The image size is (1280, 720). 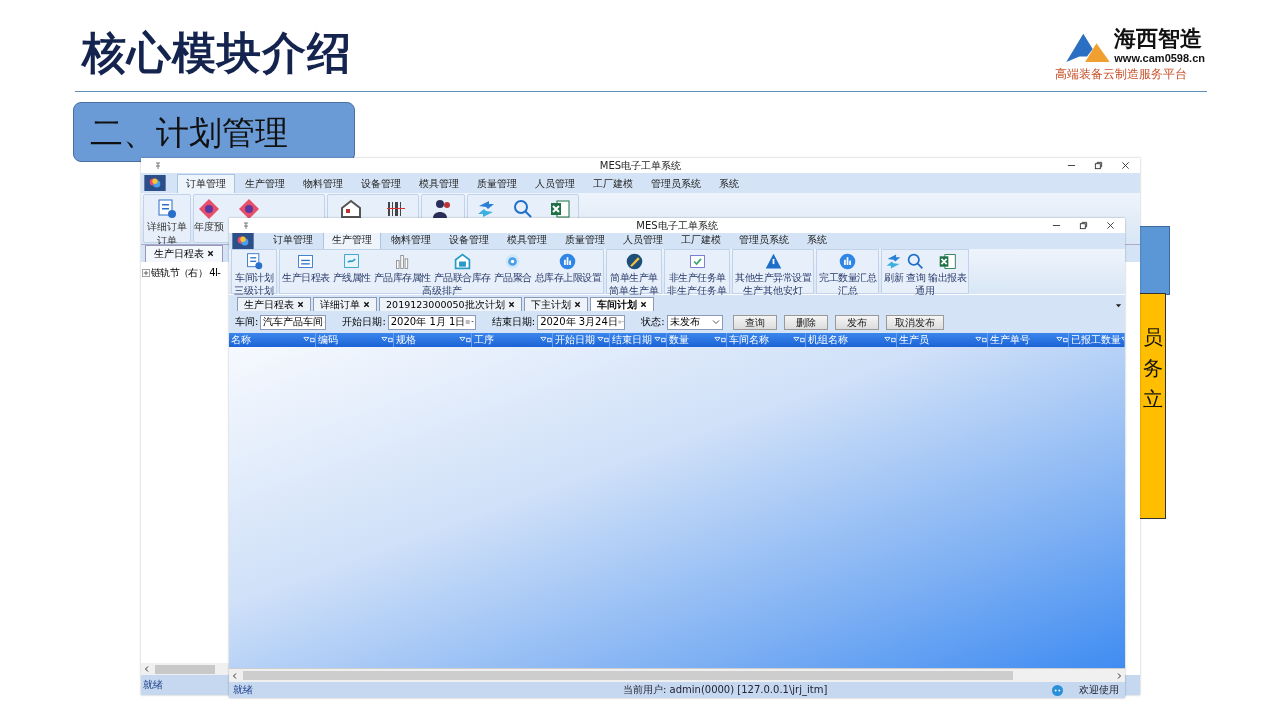 I want to click on checklist-icon, so click(x=167, y=209).